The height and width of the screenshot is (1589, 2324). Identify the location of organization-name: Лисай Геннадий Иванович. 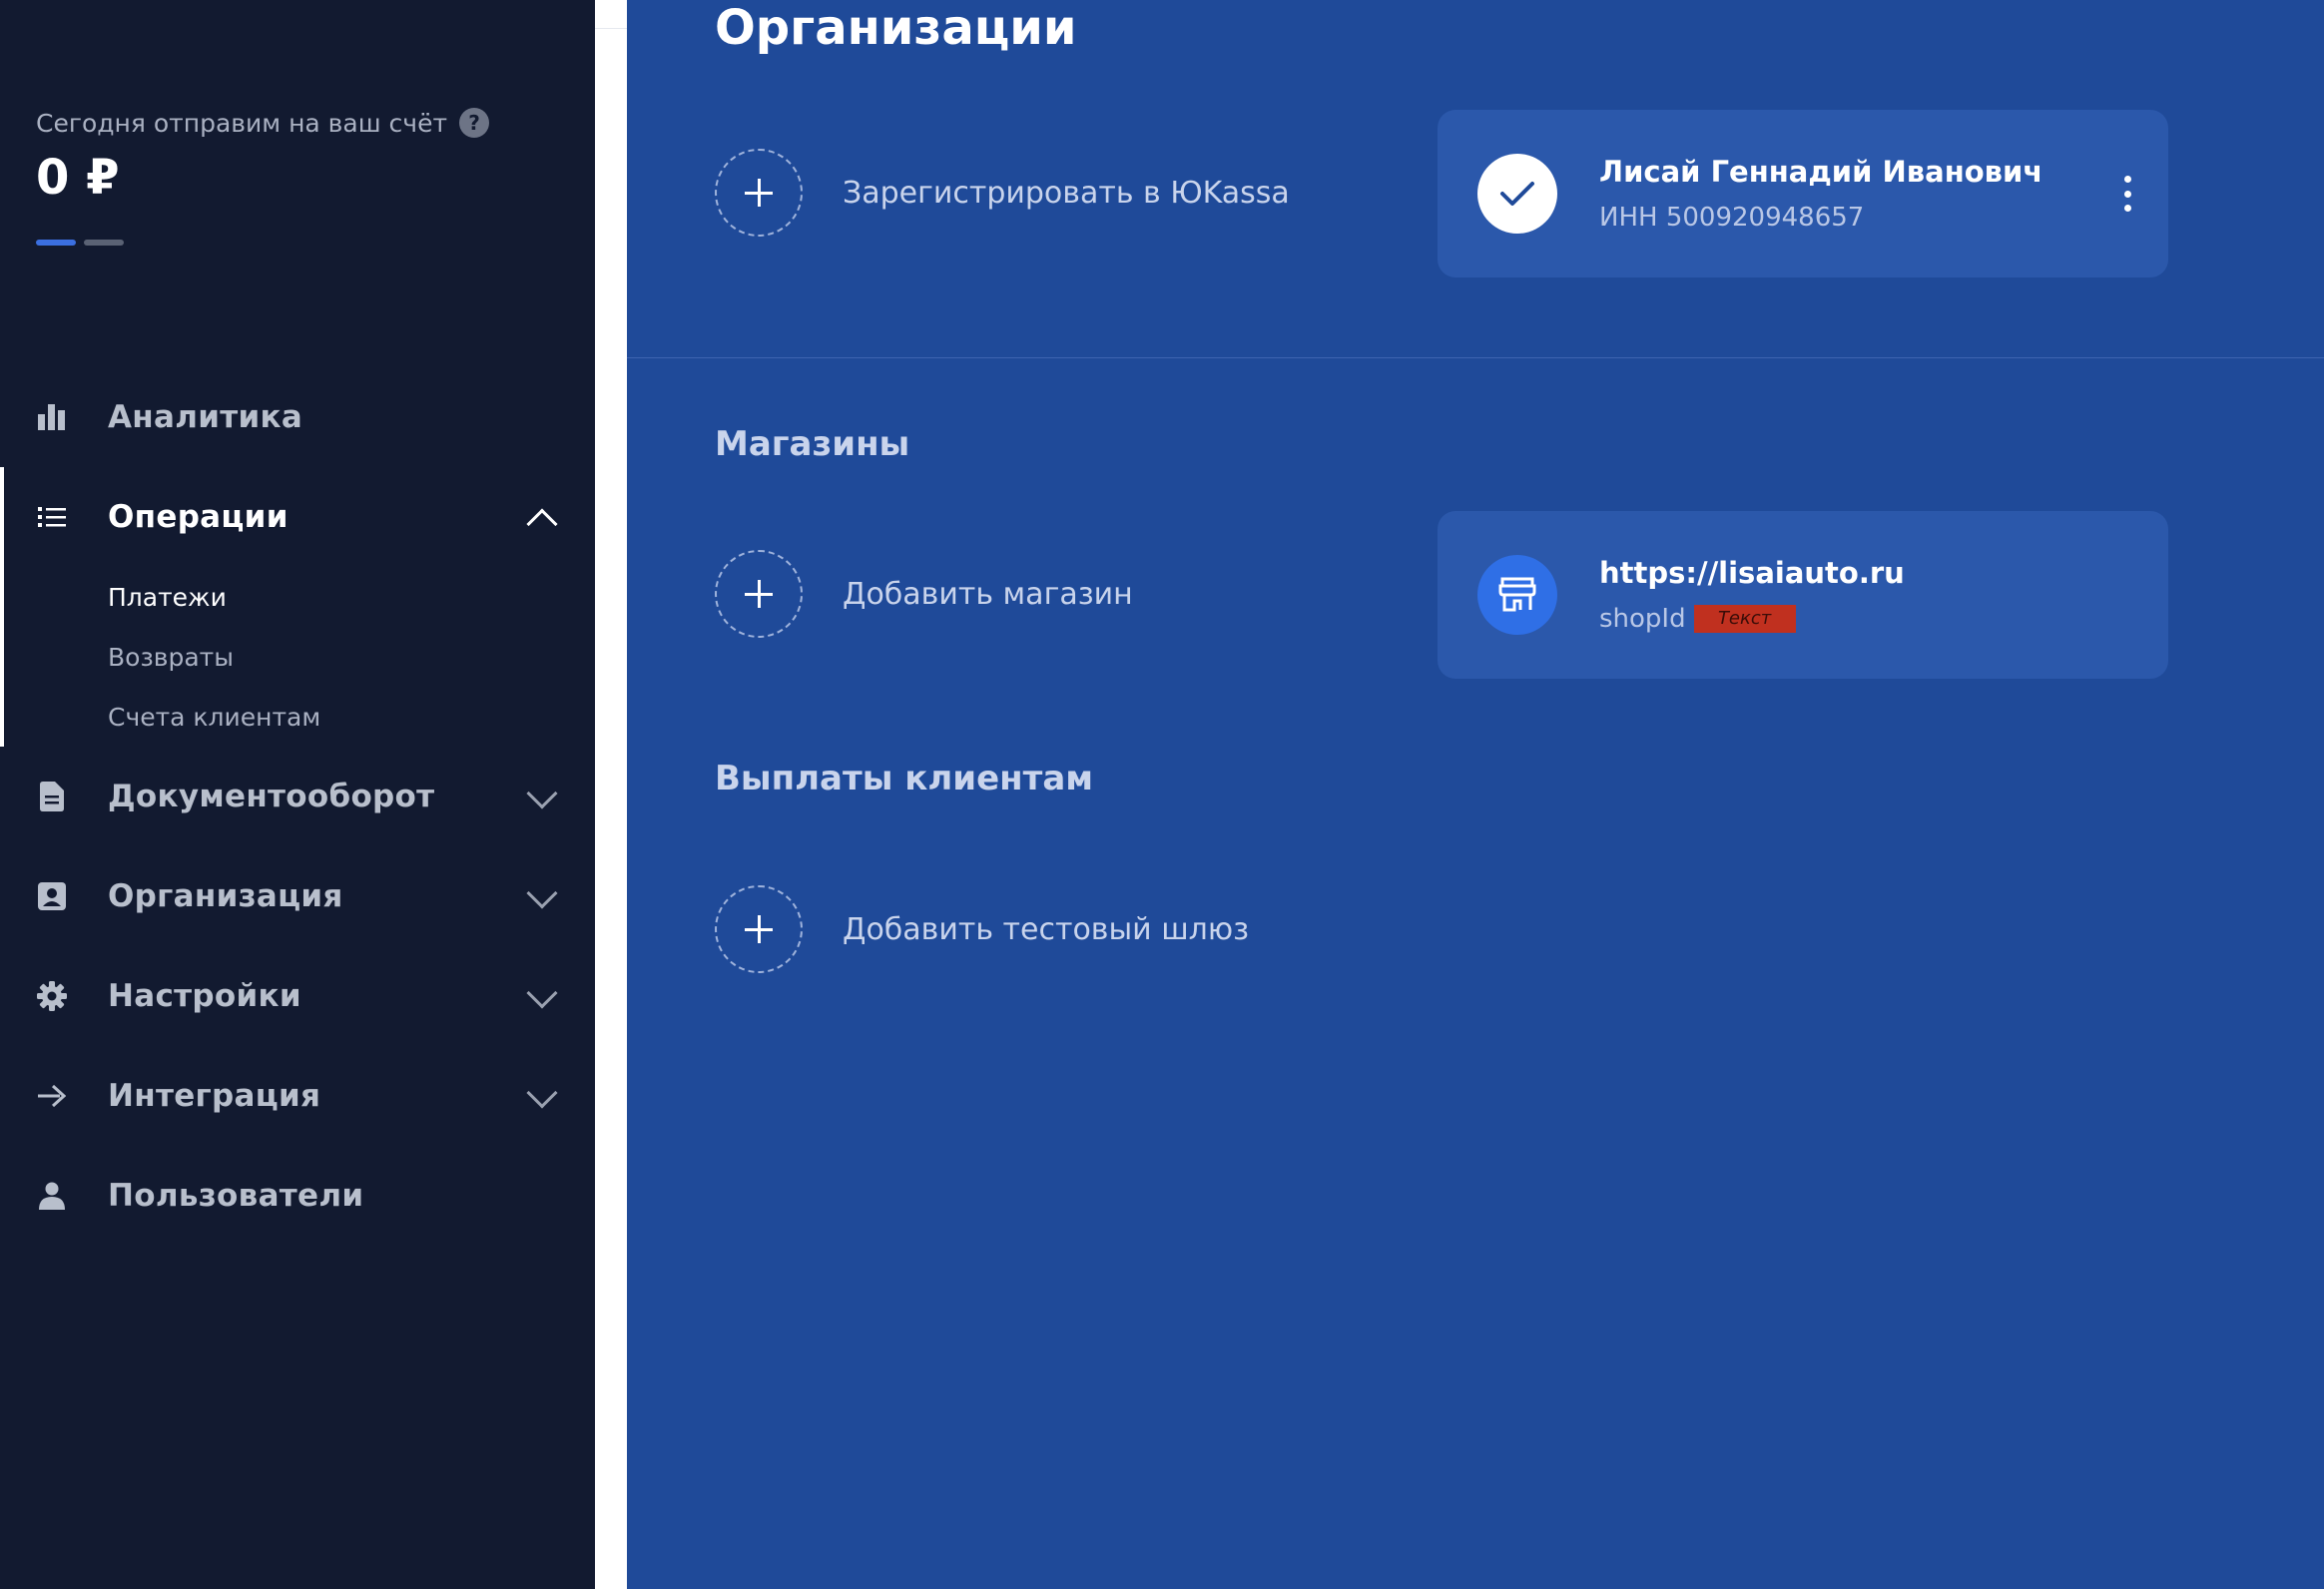
(1821, 172).